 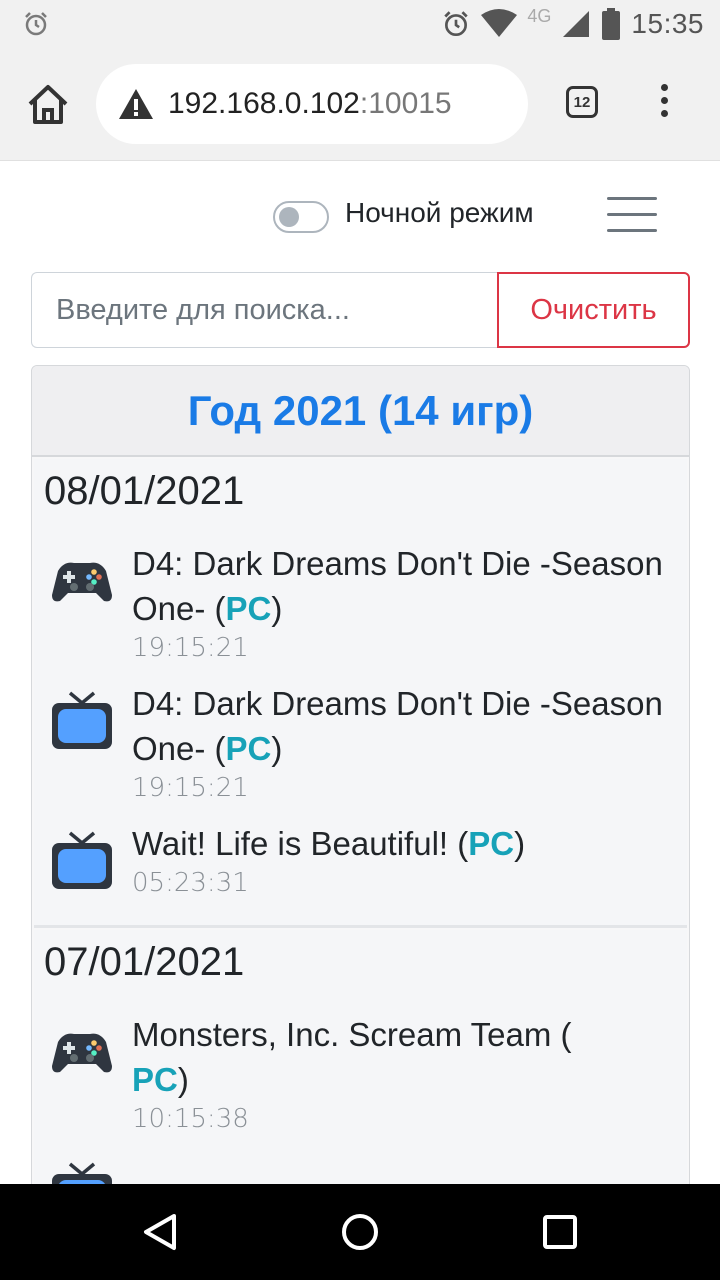 What do you see at coordinates (560, 1232) in the screenshot?
I see `recent-apps-icon` at bounding box center [560, 1232].